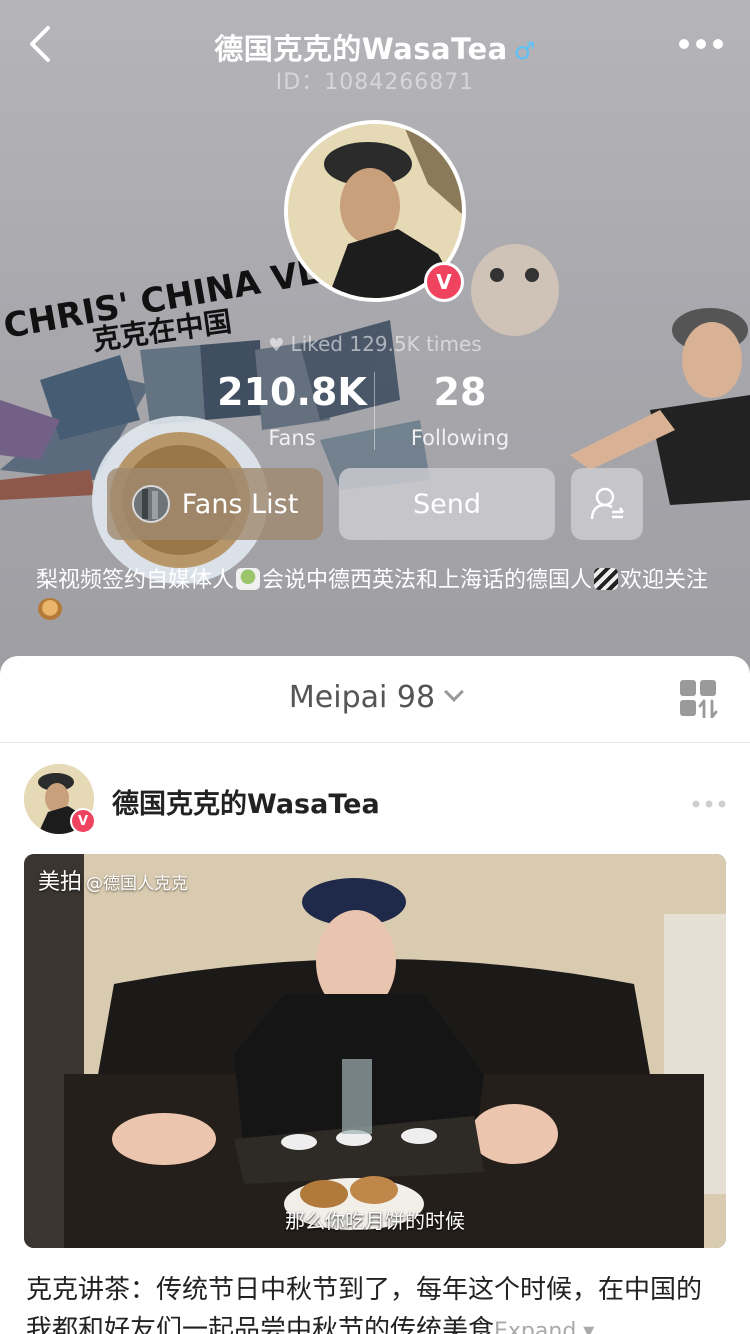 Image resolution: width=750 pixels, height=1334 pixels. What do you see at coordinates (83, 821) in the screenshot?
I see `post-verified-badge-icon: V` at bounding box center [83, 821].